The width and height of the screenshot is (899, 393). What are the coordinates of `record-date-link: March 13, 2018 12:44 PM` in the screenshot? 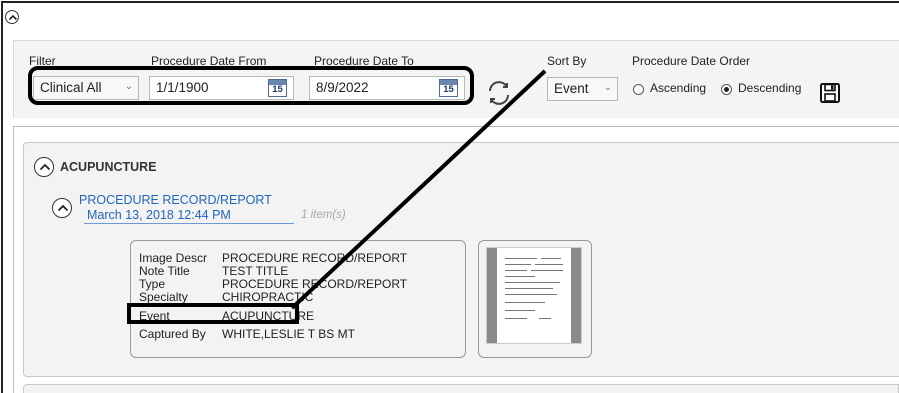 It's located at (159, 215).